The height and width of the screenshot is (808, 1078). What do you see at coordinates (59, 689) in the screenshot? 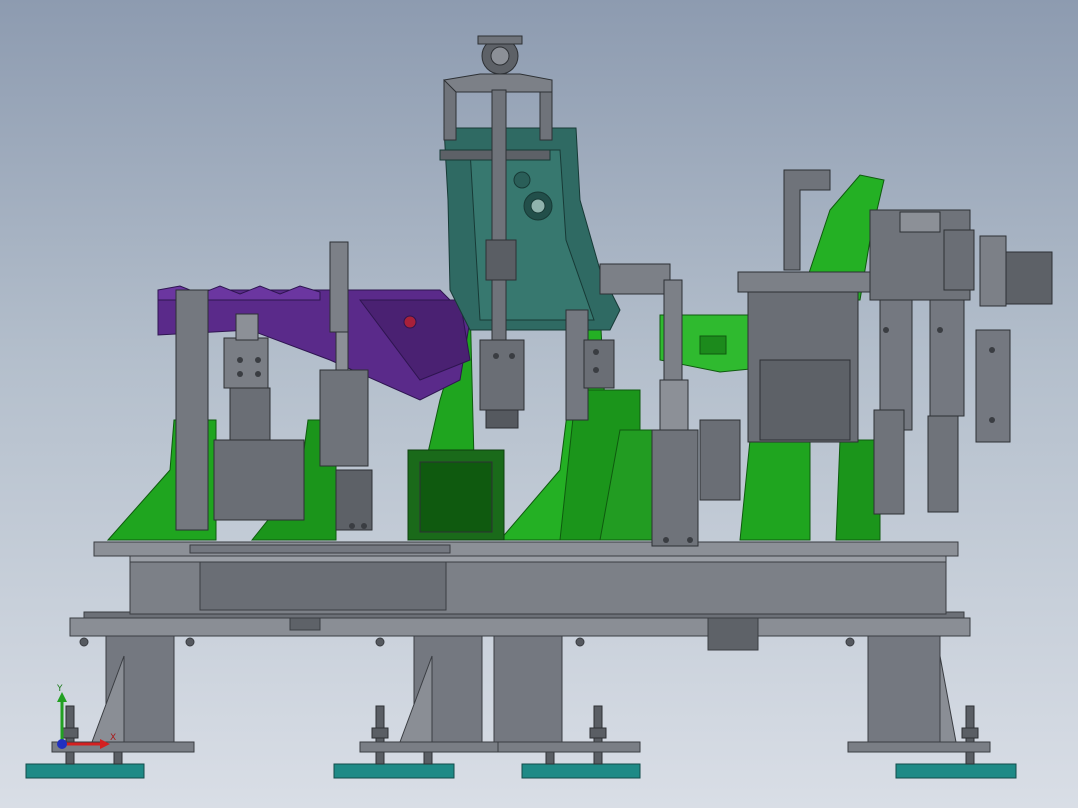
I see `y-axis-label: Y` at bounding box center [59, 689].